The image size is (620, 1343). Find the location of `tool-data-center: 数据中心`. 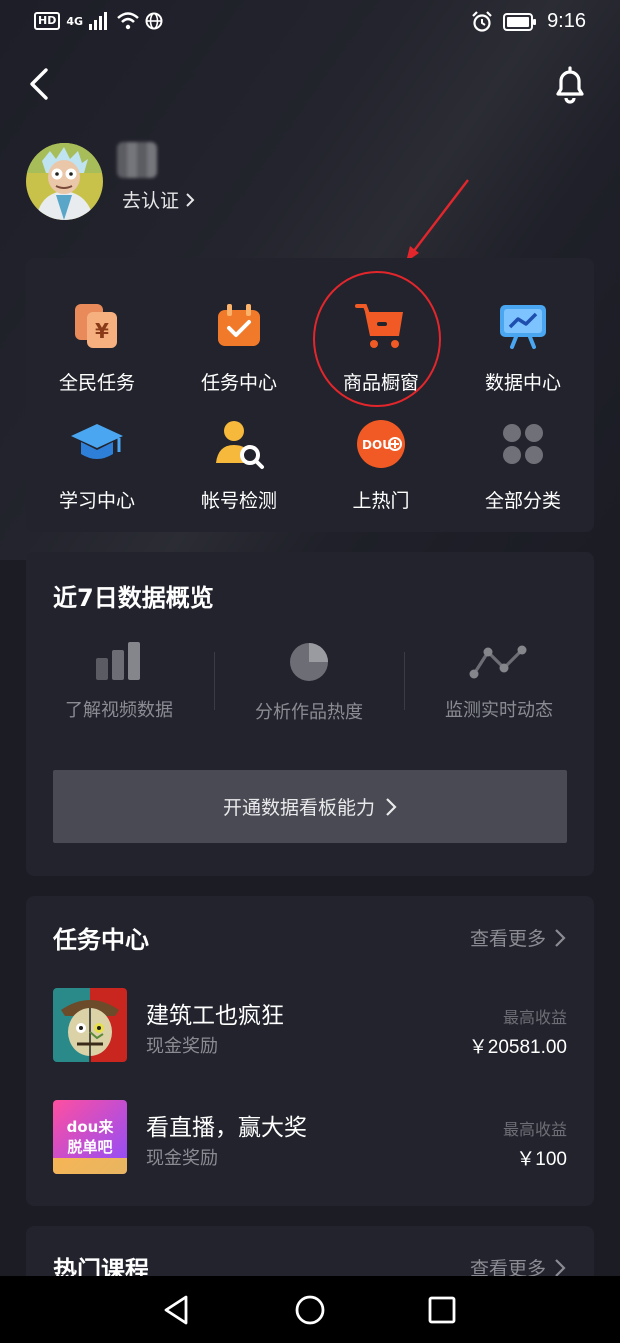

tool-data-center: 数据中心 is located at coordinates (523, 349).